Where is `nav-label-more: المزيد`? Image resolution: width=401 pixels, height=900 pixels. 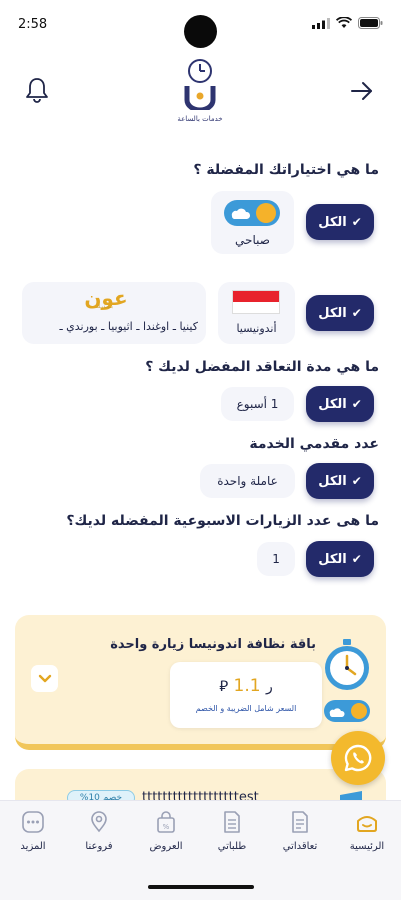 nav-label-more: المزيد is located at coordinates (33, 846).